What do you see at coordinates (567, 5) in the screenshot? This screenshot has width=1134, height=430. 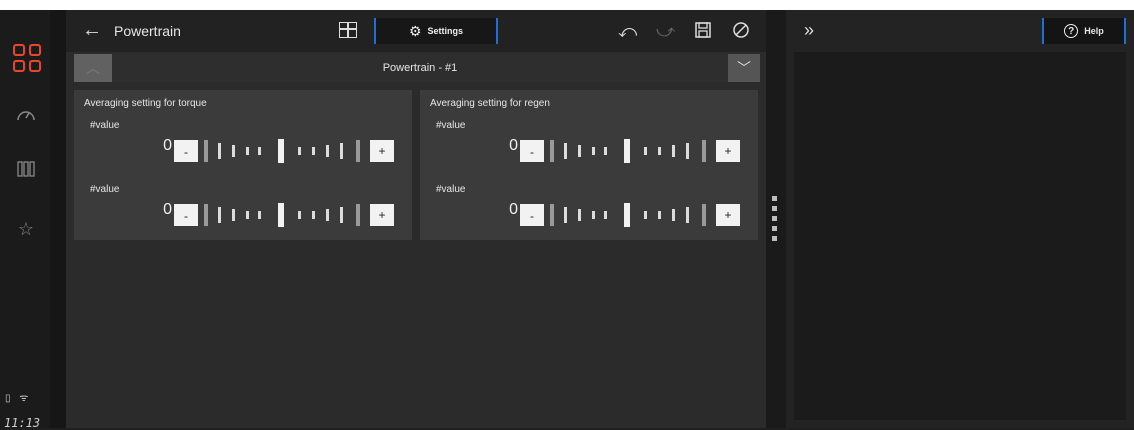 I see `top-strip` at bounding box center [567, 5].